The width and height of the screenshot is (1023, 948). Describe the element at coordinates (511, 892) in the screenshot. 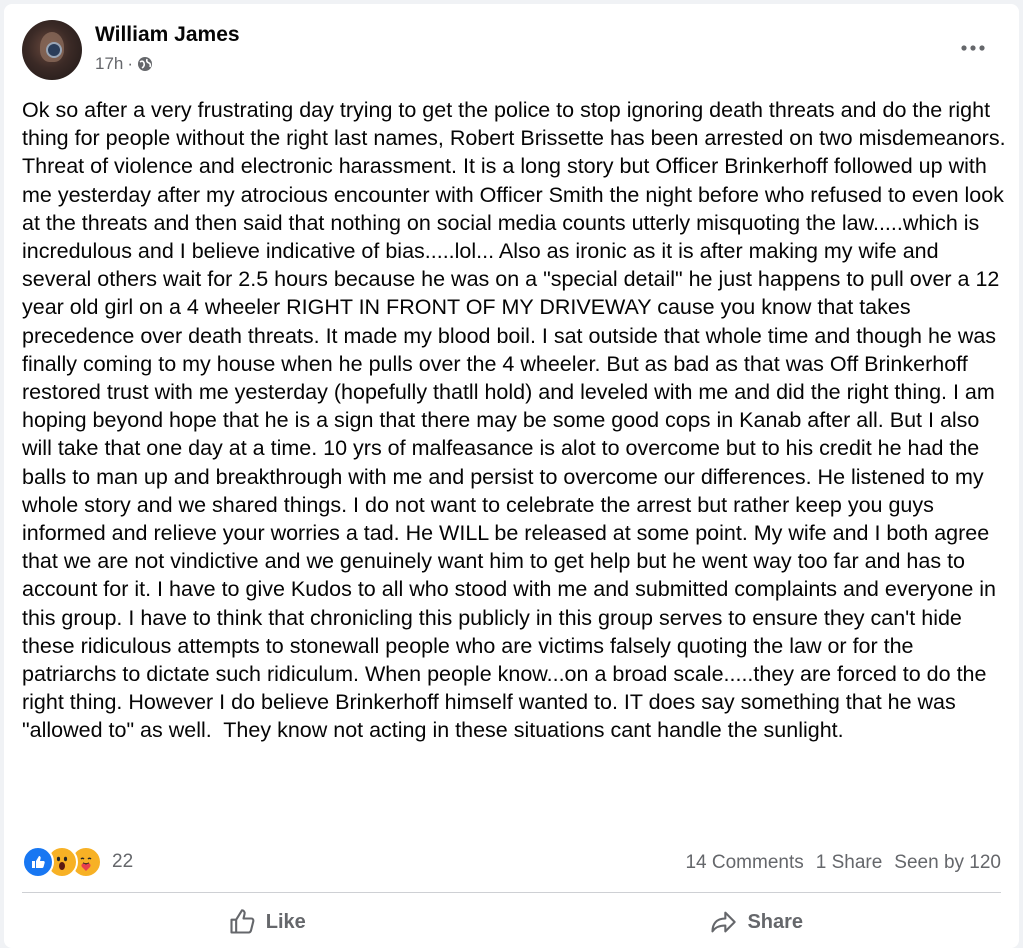

I see `action-divider` at that location.